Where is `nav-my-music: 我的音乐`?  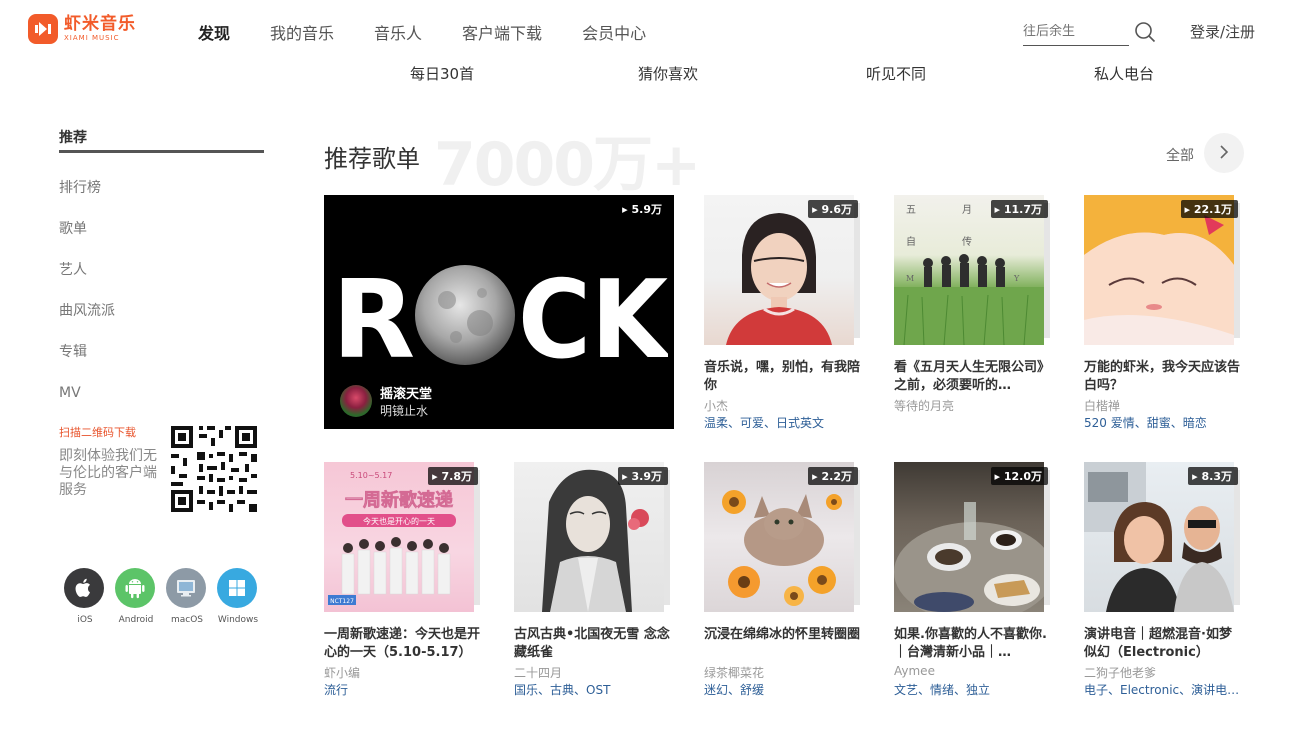
nav-my-music: 我的音乐 is located at coordinates (302, 32).